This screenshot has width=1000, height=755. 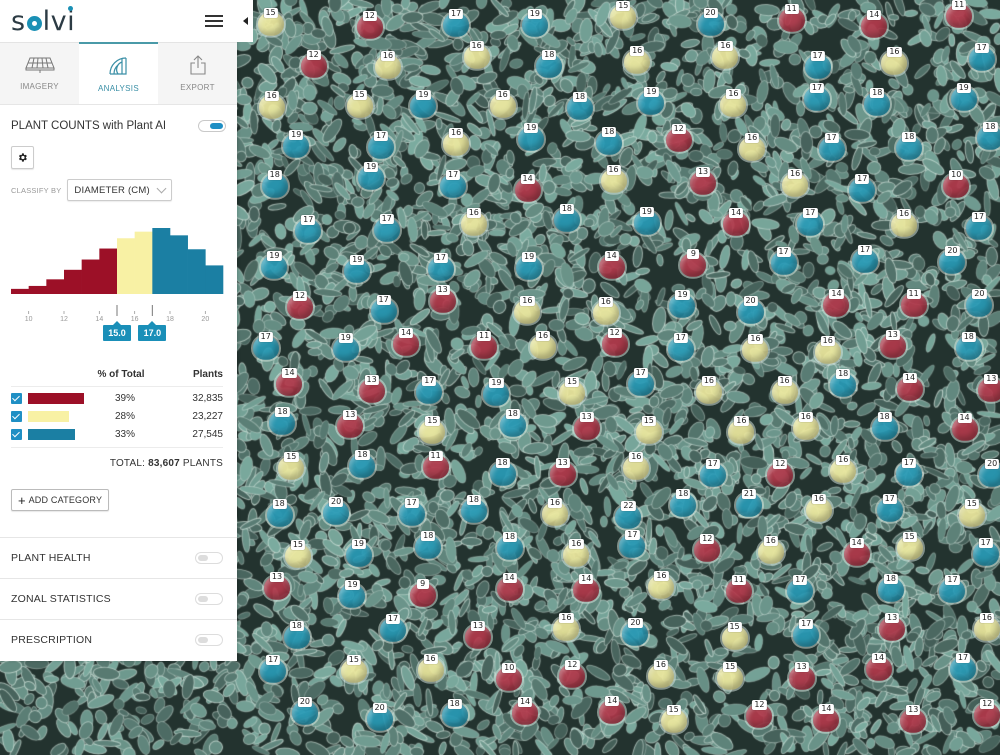 I want to click on tab-analysis: ANALYSIS, so click(x=118, y=73).